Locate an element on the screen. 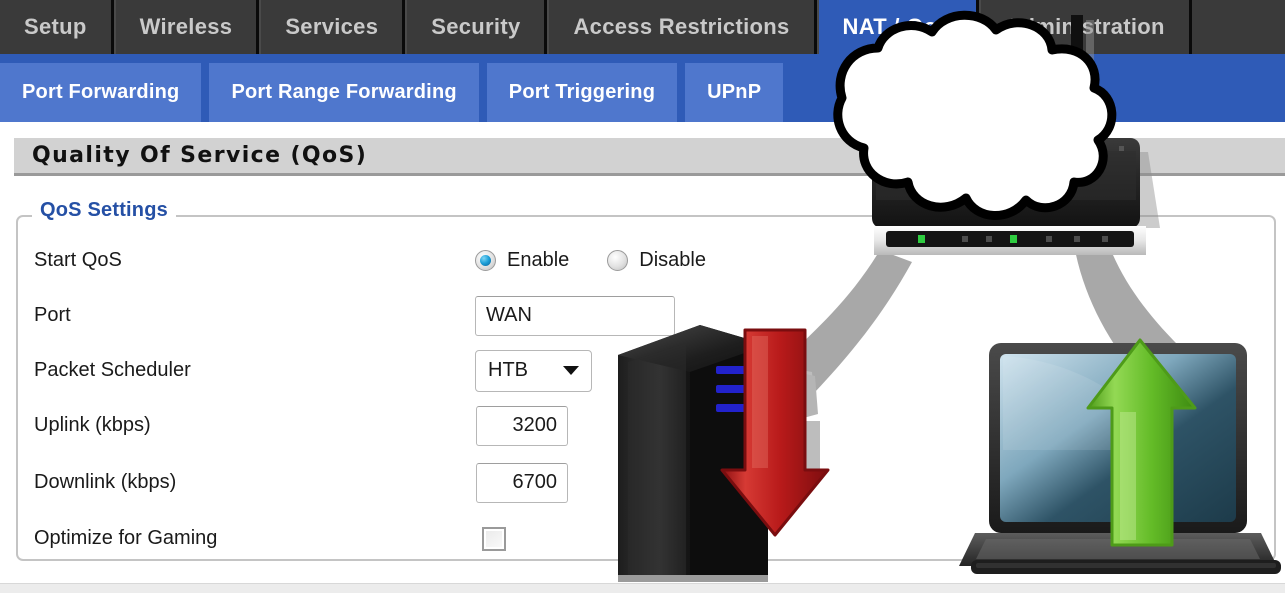 Image resolution: width=1285 pixels, height=593 pixels. main-nav-item-5: NAT / QoS is located at coordinates (898, 27).